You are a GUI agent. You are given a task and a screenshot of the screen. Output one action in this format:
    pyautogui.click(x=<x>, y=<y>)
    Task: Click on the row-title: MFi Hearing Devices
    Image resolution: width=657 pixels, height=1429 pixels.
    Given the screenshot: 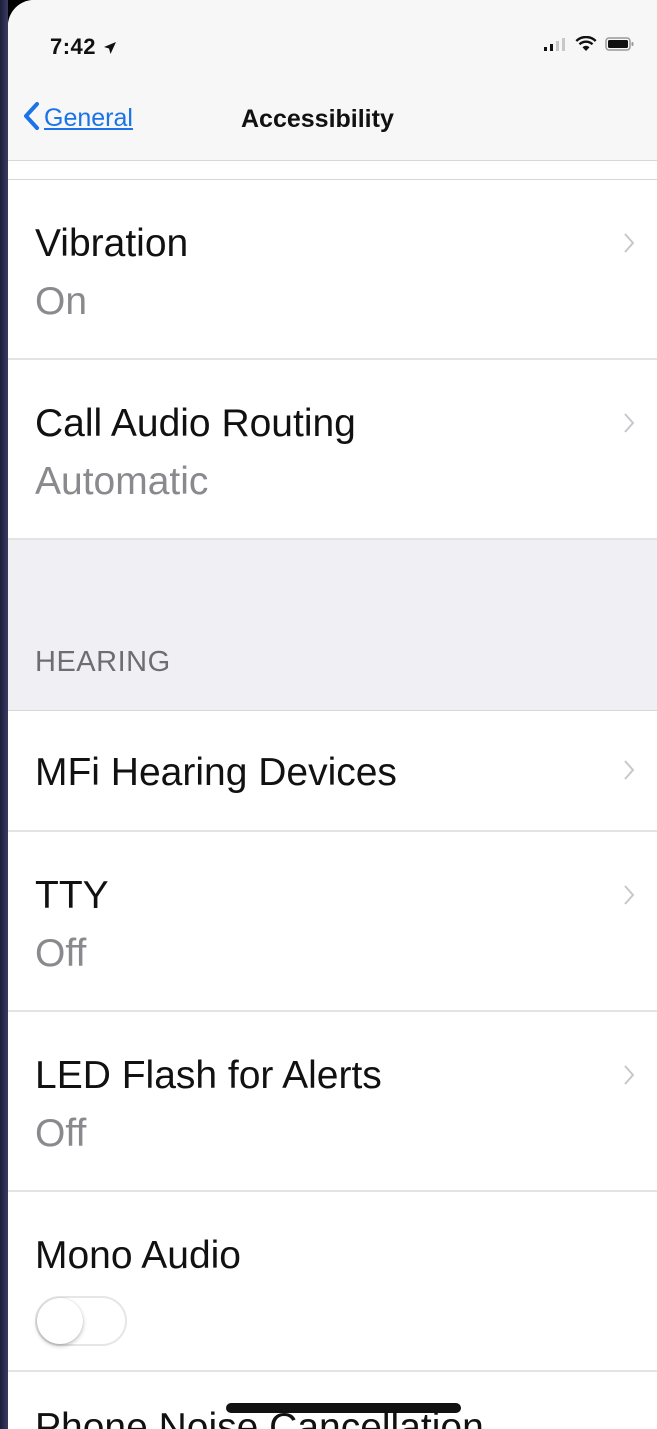 What is the action you would take?
    pyautogui.click(x=216, y=772)
    